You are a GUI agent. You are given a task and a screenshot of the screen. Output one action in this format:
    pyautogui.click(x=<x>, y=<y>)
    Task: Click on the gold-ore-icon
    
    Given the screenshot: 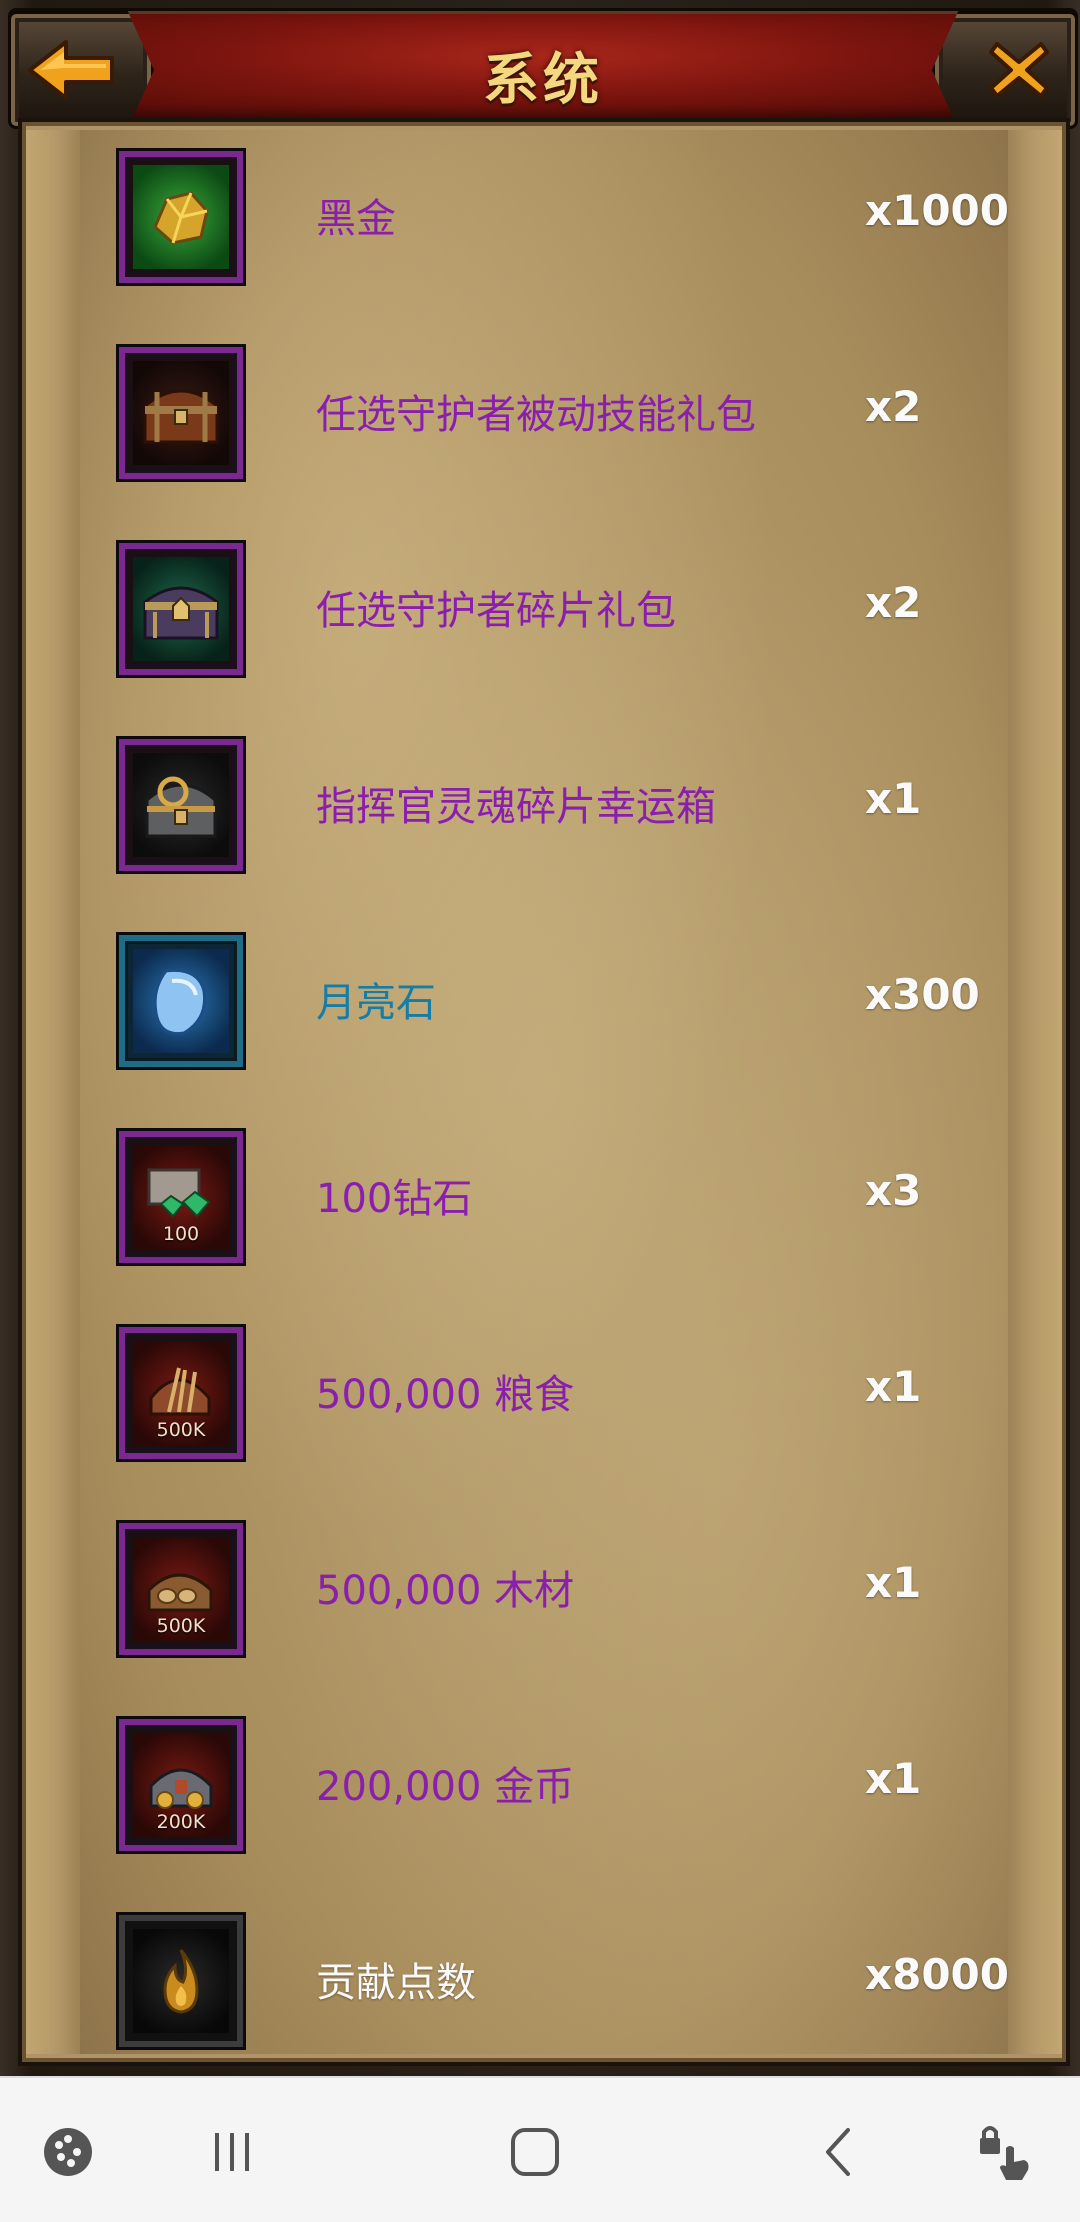 What is the action you would take?
    pyautogui.click(x=181, y=218)
    